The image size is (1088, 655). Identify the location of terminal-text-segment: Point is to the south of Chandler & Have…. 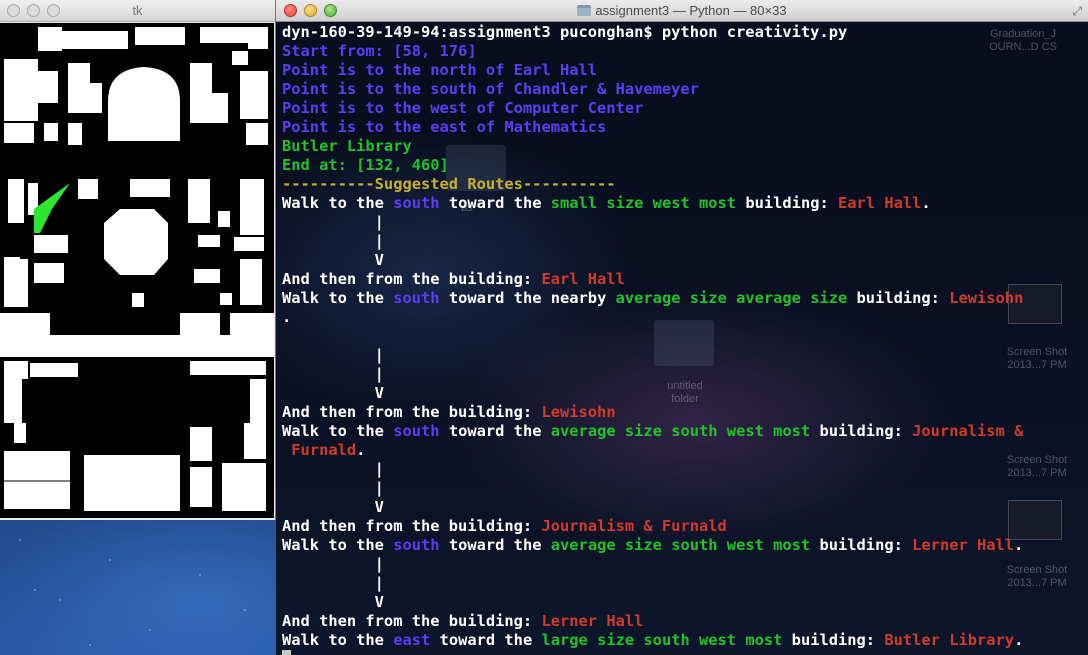
(490, 89).